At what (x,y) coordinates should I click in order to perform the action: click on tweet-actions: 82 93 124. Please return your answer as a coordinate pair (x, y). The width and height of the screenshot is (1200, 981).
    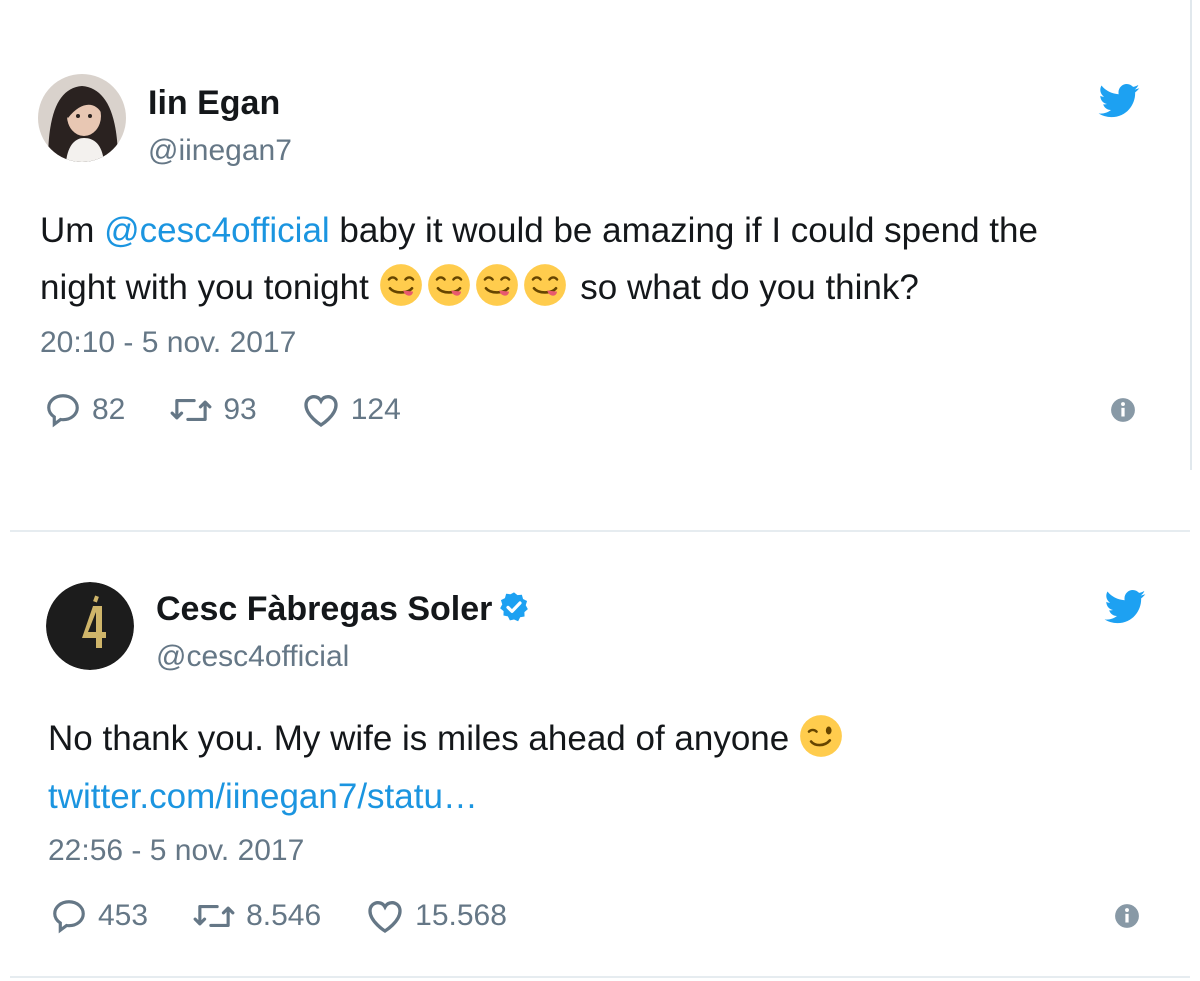
    Looking at the image, I should click on (244, 410).